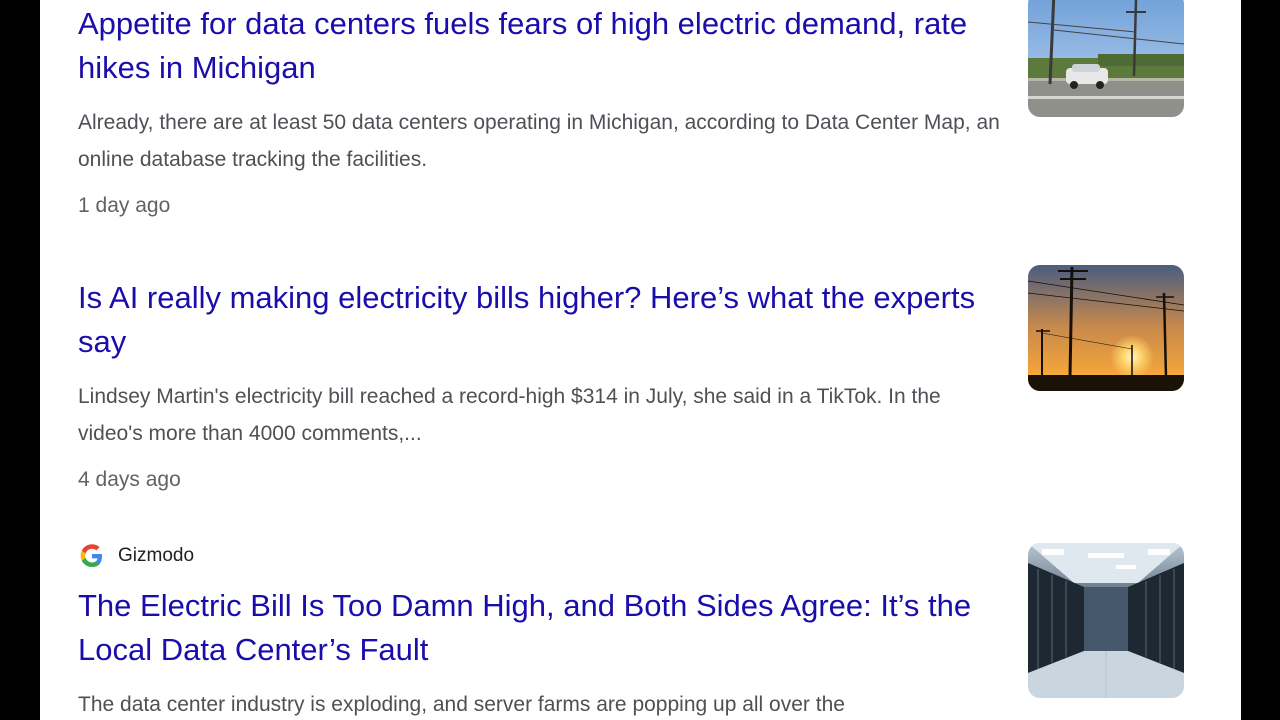 The image size is (1280, 720). I want to click on result-2-timestamp: 4 days ago, so click(129, 479).